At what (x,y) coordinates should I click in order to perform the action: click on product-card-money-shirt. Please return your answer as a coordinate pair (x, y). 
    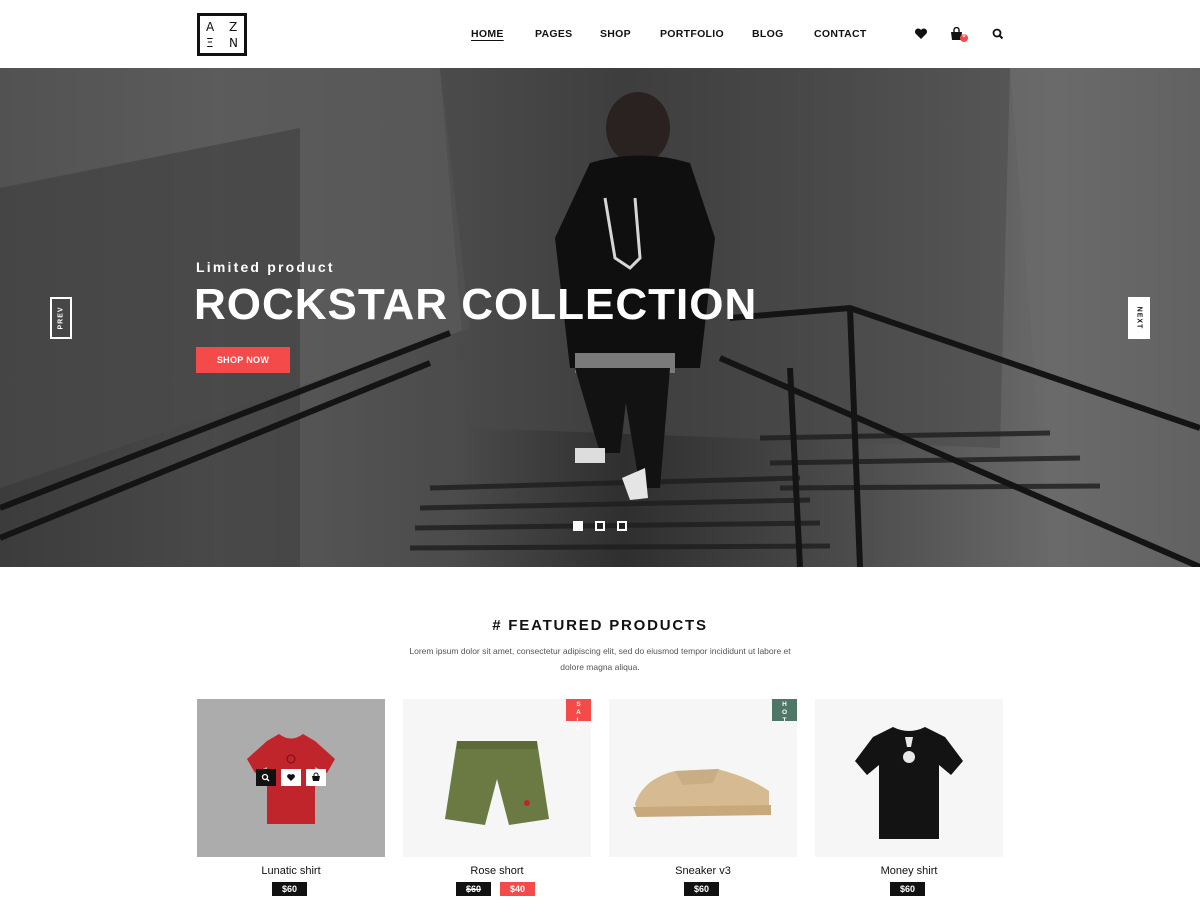
    Looking at the image, I should click on (909, 778).